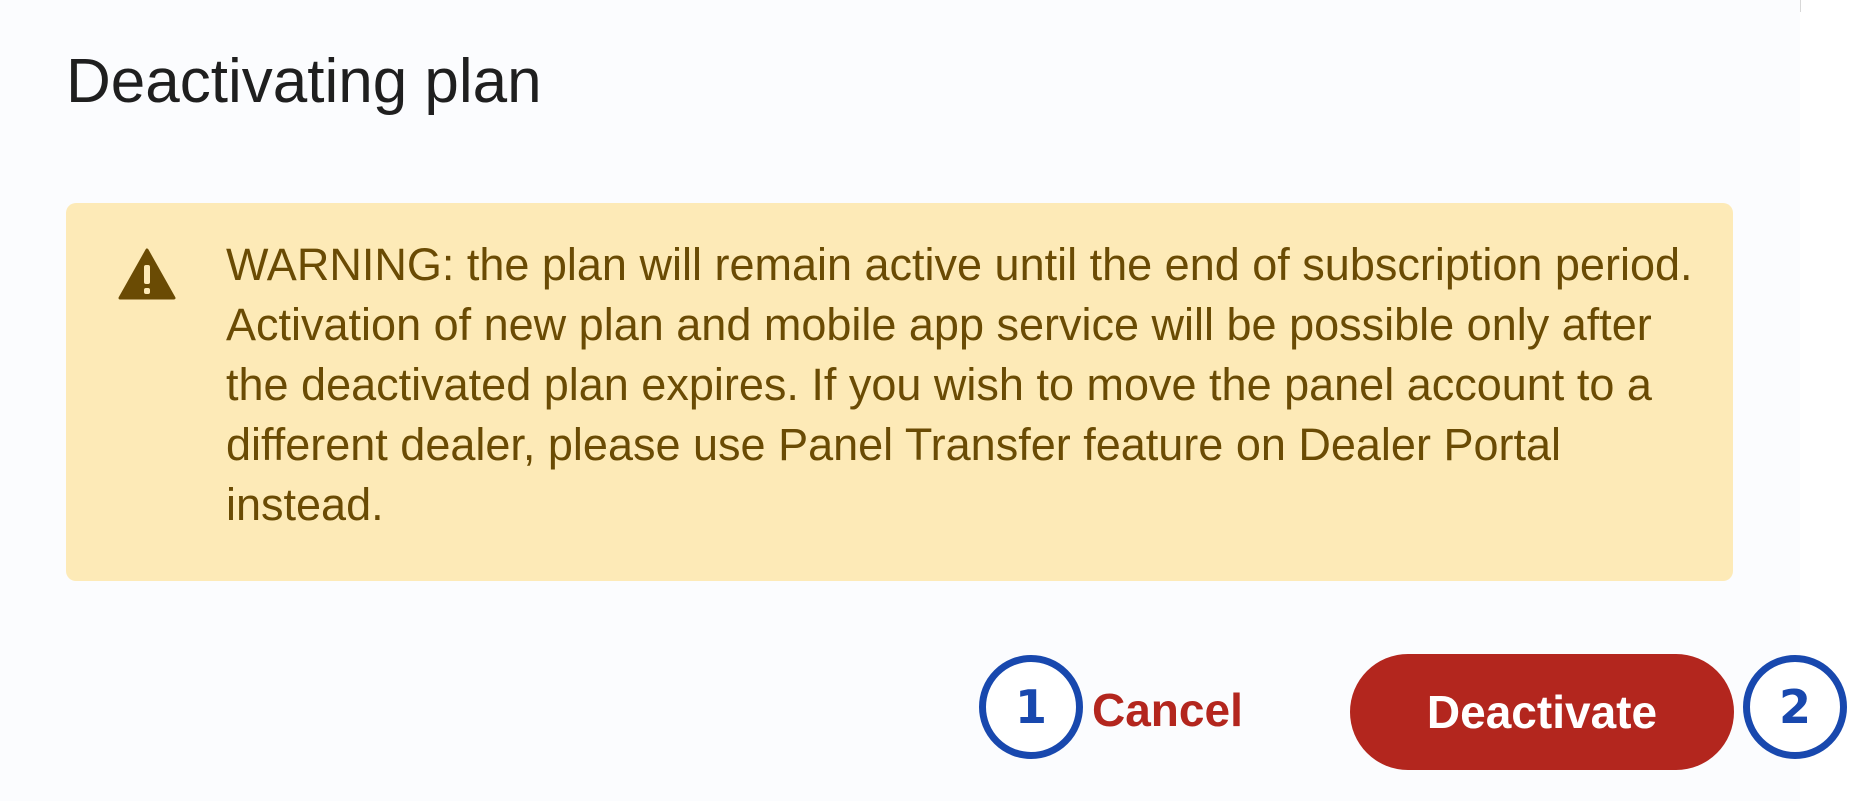  I want to click on annotation-marker-1: 1, so click(1031, 707).